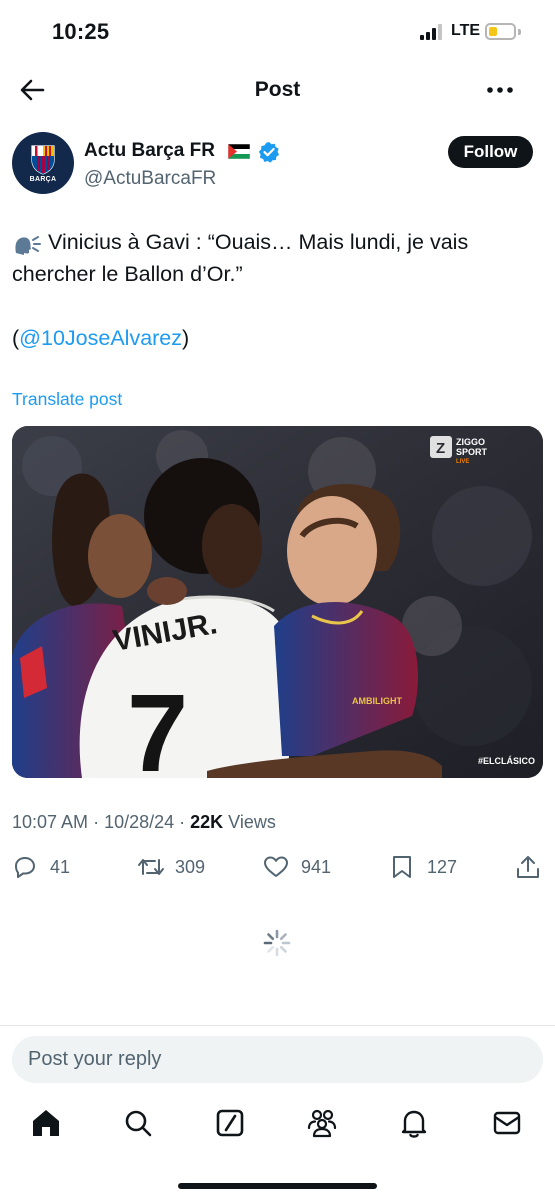 This screenshot has width=555, height=1200. Describe the element at coordinates (67, 399) in the screenshot. I see `translate-post-link: Translate post` at that location.